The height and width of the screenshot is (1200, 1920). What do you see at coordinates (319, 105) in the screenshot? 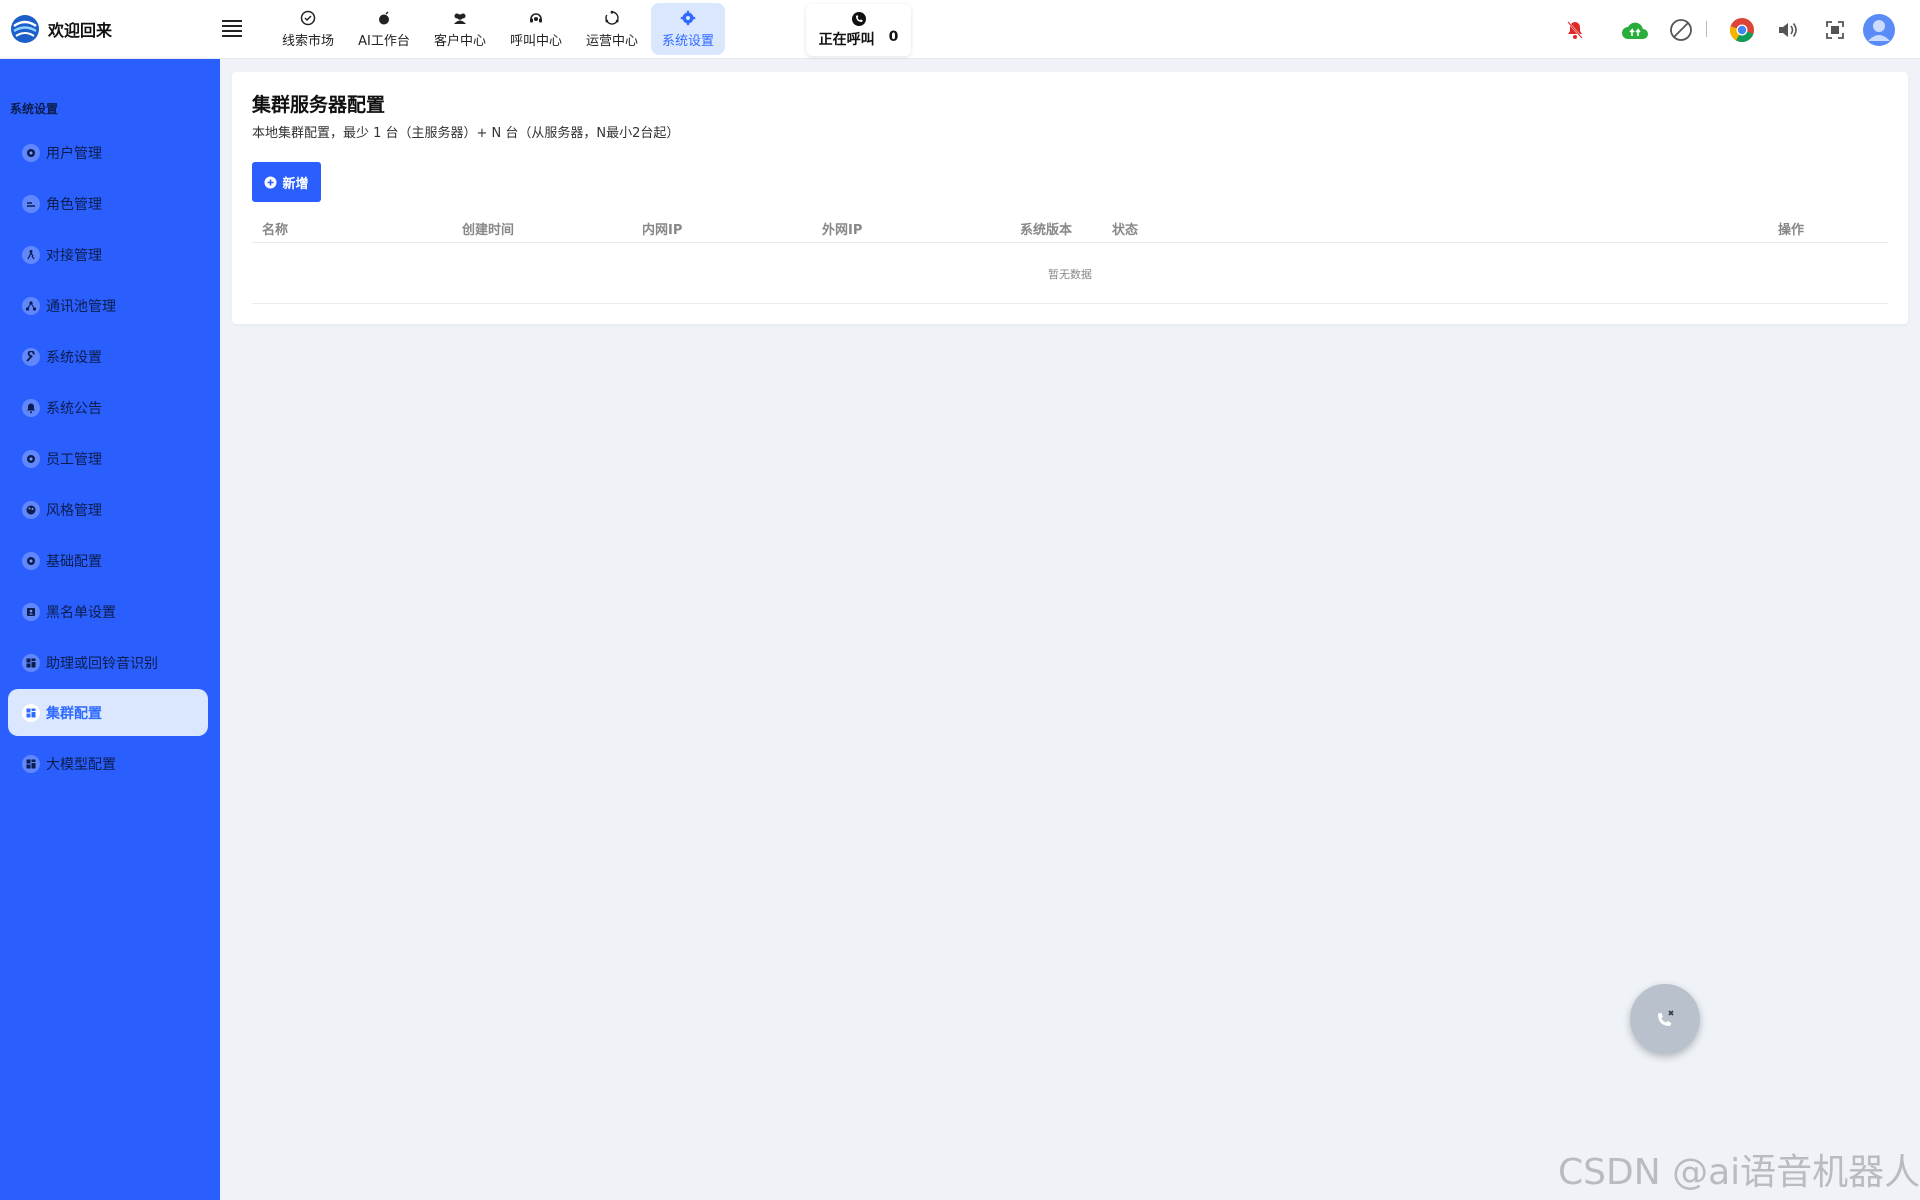
I see `page-title: 集群服务器配置` at bounding box center [319, 105].